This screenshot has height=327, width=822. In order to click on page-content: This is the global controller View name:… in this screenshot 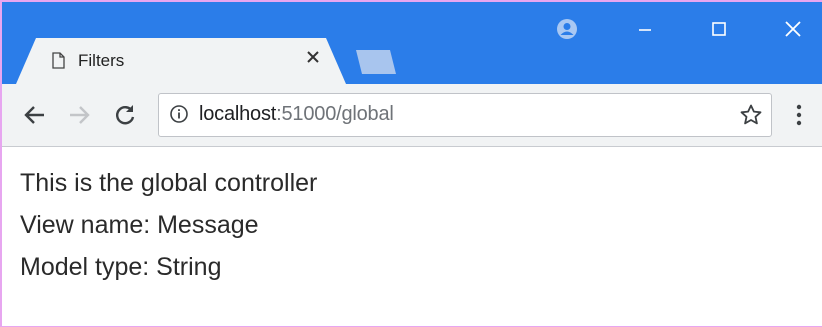, I will do `click(168, 225)`.